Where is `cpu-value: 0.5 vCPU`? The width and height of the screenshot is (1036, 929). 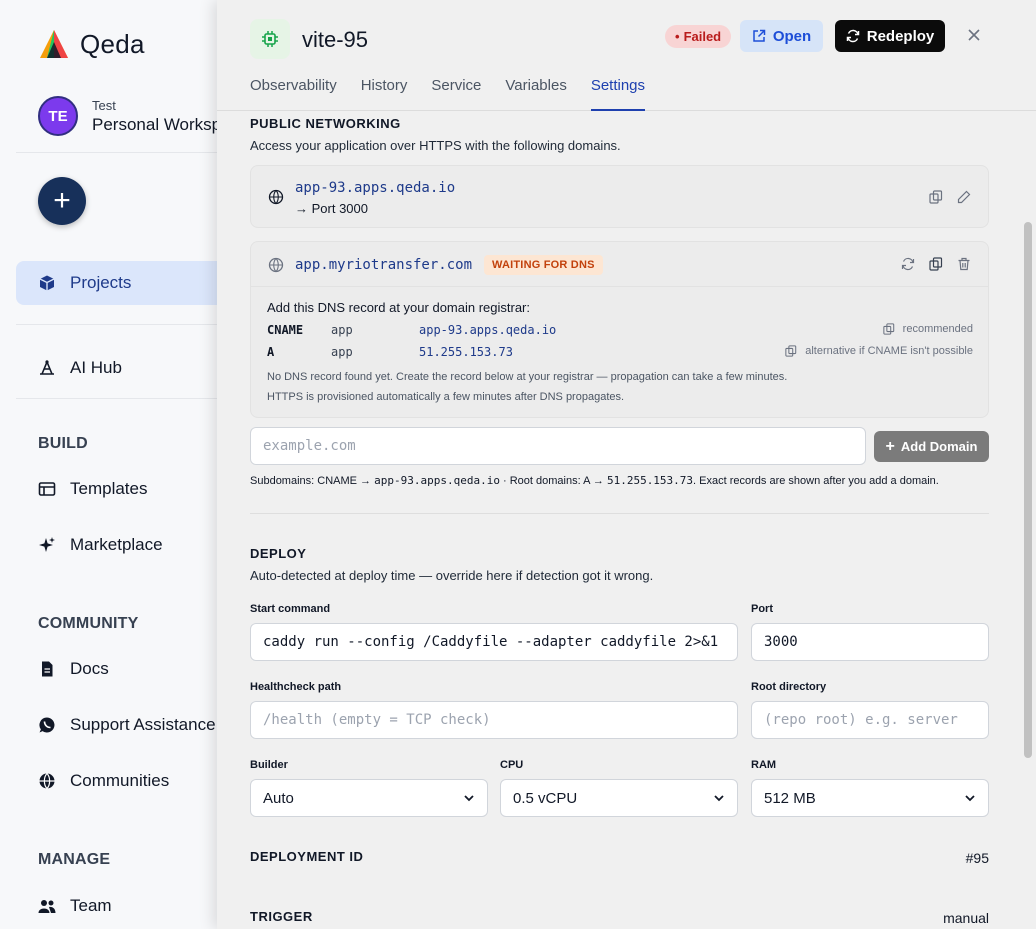 cpu-value: 0.5 vCPU is located at coordinates (545, 798).